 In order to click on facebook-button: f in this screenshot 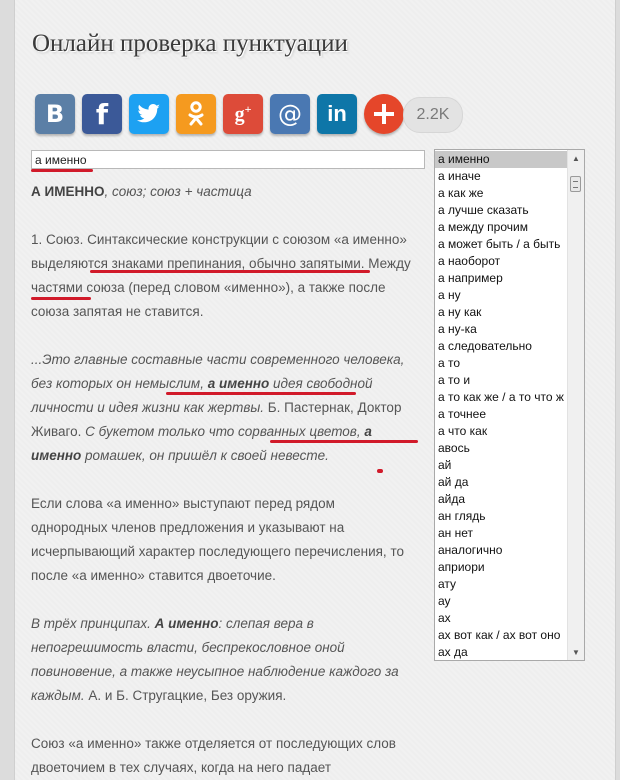, I will do `click(102, 114)`.